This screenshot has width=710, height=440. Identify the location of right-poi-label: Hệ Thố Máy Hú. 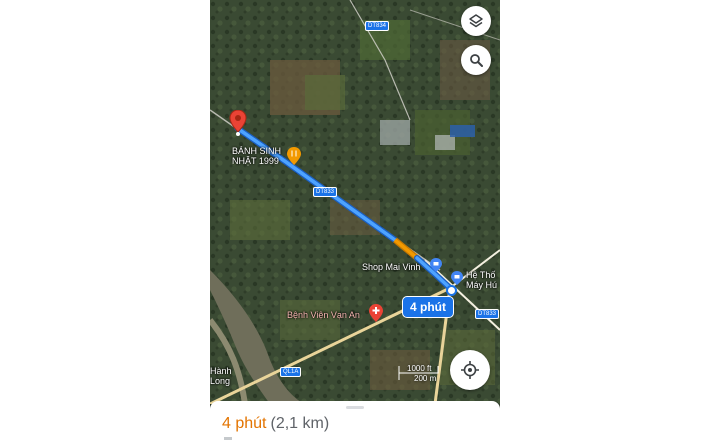
(481, 280).